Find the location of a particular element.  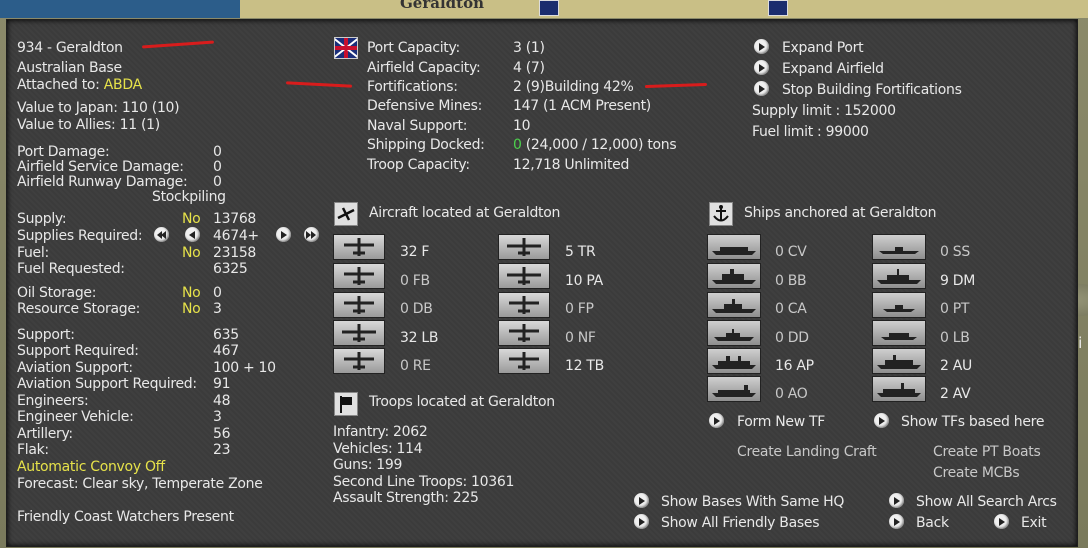

aircraft-night-fighter-tile is located at coordinates (524, 333).